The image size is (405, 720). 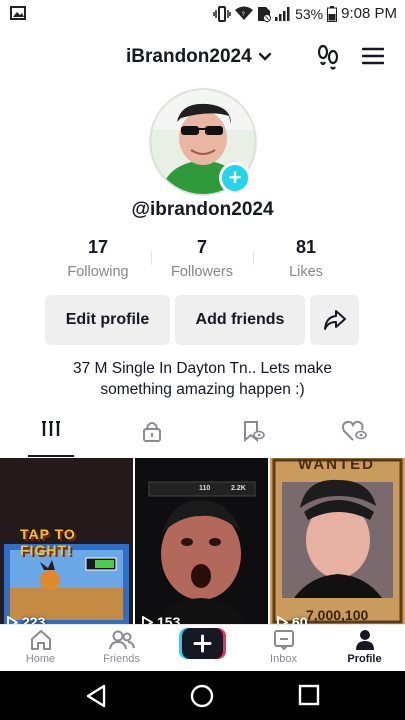 I want to click on videos-grid-icon, so click(x=51, y=428).